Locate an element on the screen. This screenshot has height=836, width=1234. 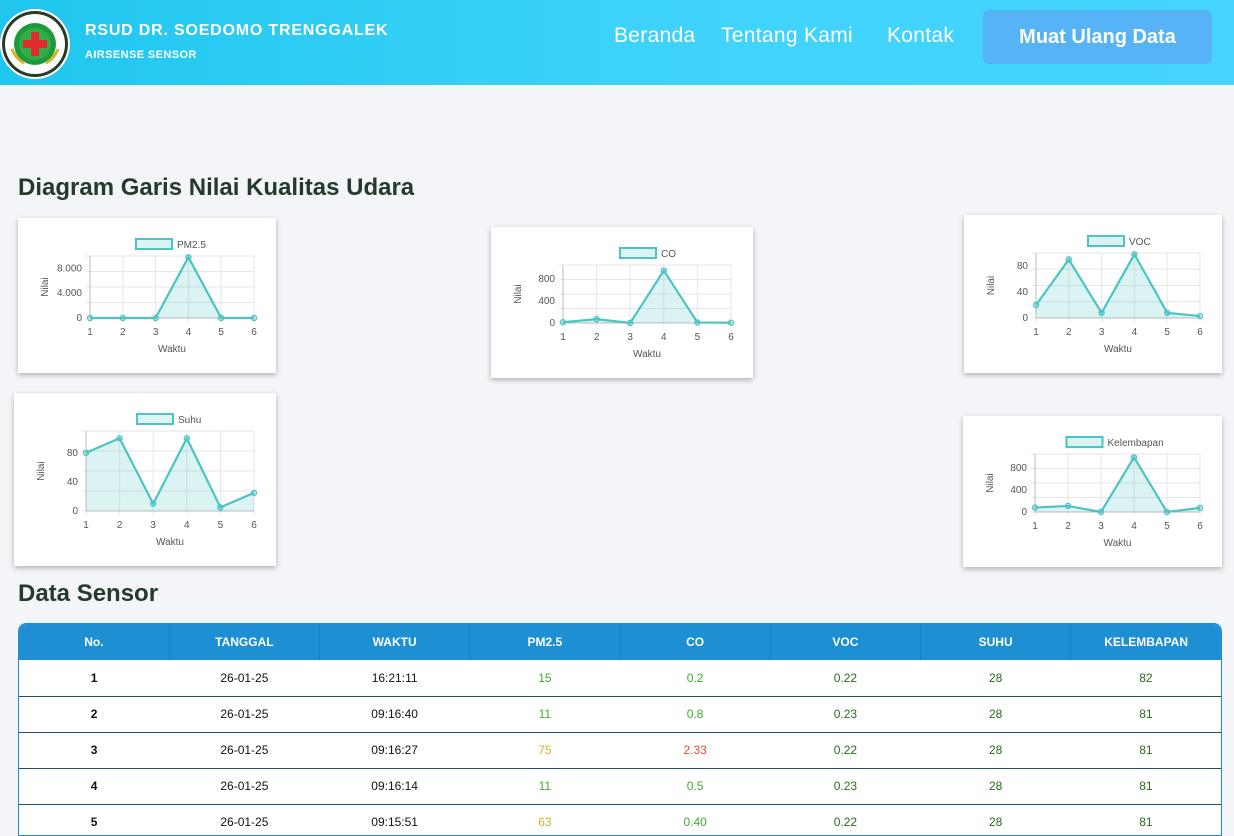
c3-x-tick: 2 is located at coordinates (120, 525).